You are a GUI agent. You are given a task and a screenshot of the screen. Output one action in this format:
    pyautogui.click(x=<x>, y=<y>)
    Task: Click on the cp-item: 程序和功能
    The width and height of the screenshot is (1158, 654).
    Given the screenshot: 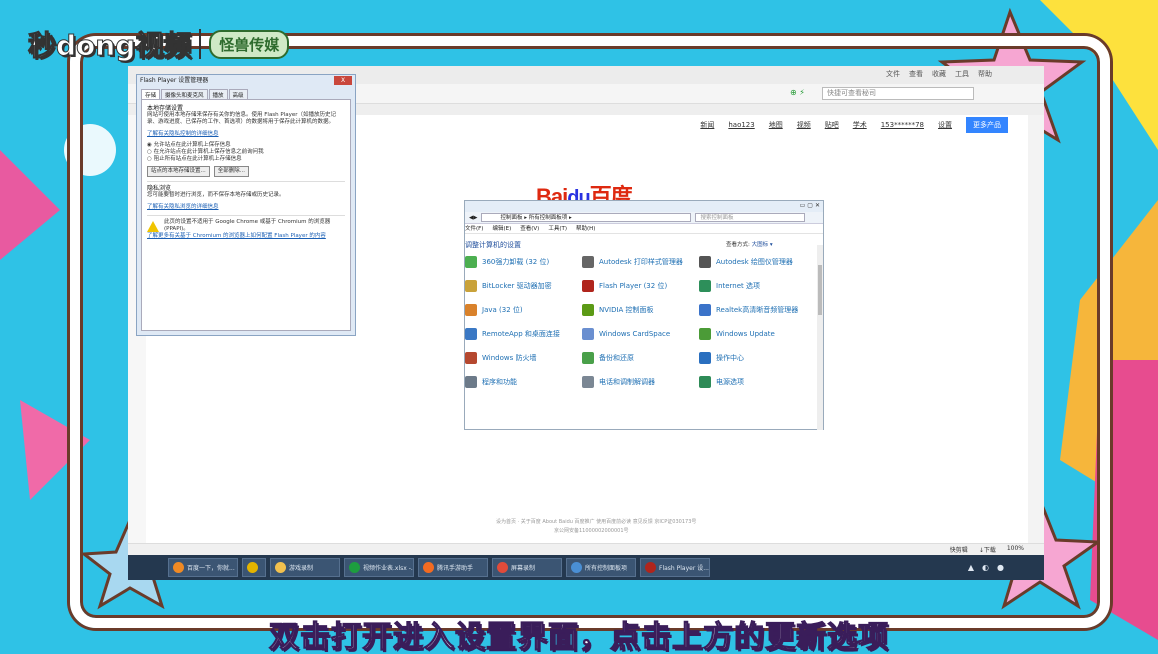 What is the action you would take?
    pyautogui.click(x=523, y=382)
    